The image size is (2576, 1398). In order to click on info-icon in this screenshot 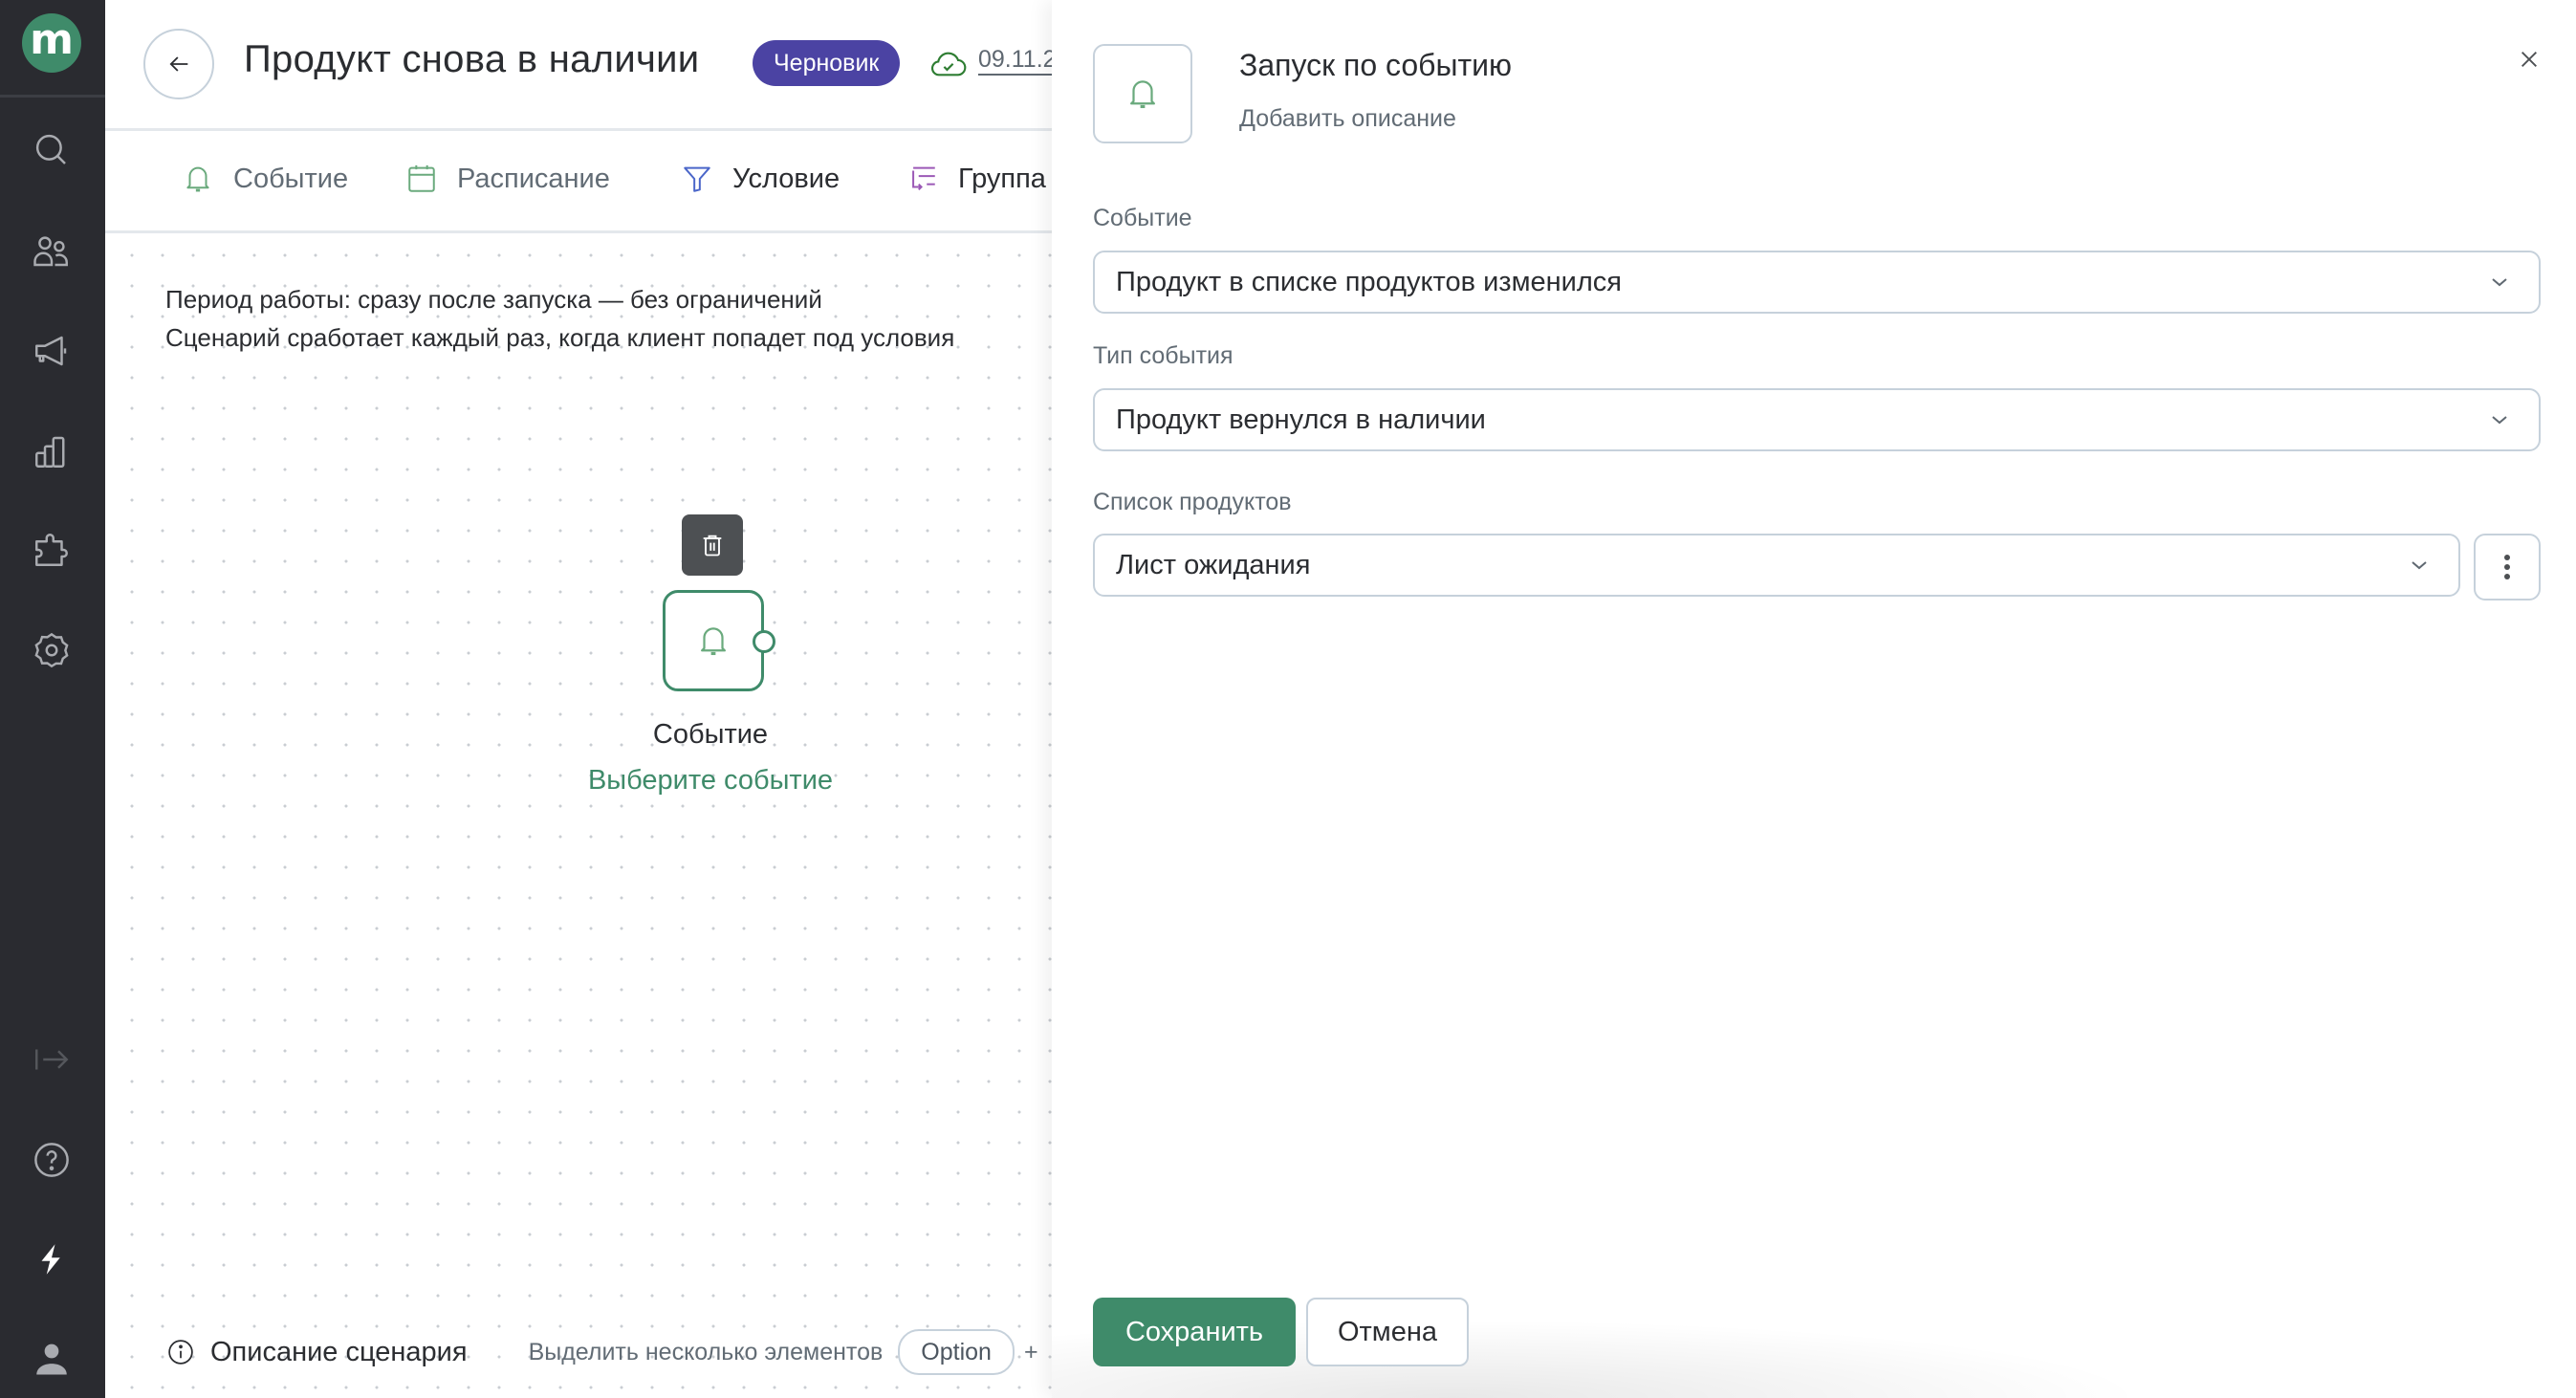, I will do `click(180, 1353)`.